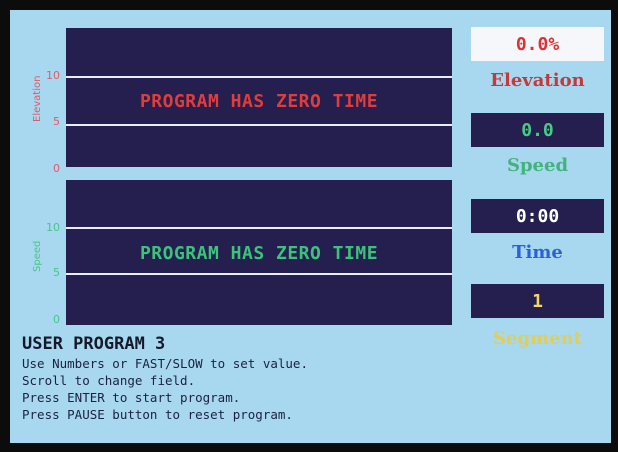 Image resolution: width=618 pixels, height=452 pixels. What do you see at coordinates (56, 319) in the screenshot?
I see `speed-tick-0: 0` at bounding box center [56, 319].